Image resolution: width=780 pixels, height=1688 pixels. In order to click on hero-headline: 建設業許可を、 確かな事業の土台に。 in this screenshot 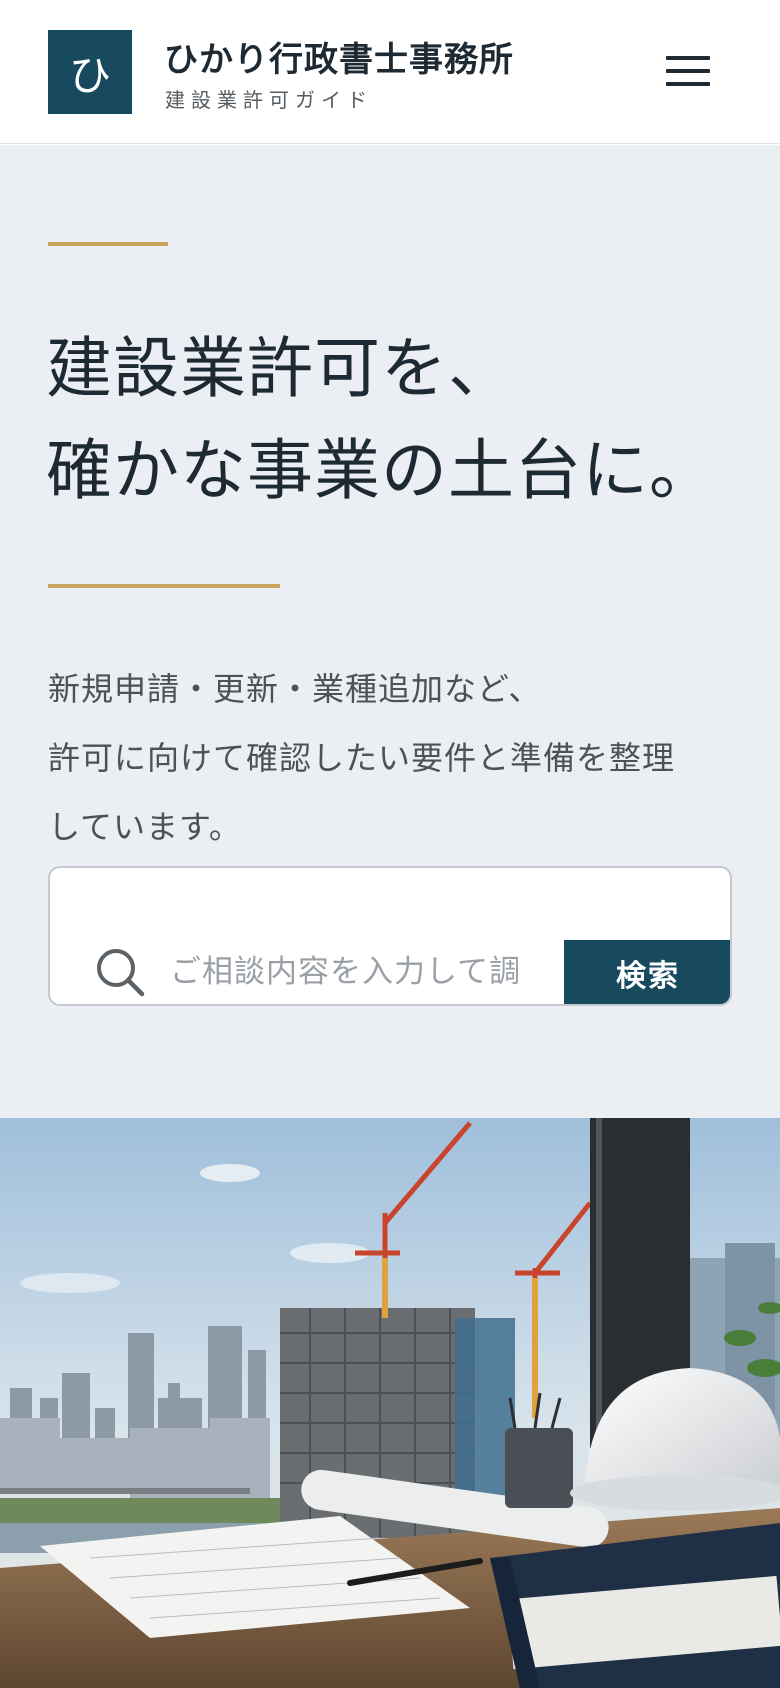, I will do `click(381, 420)`.